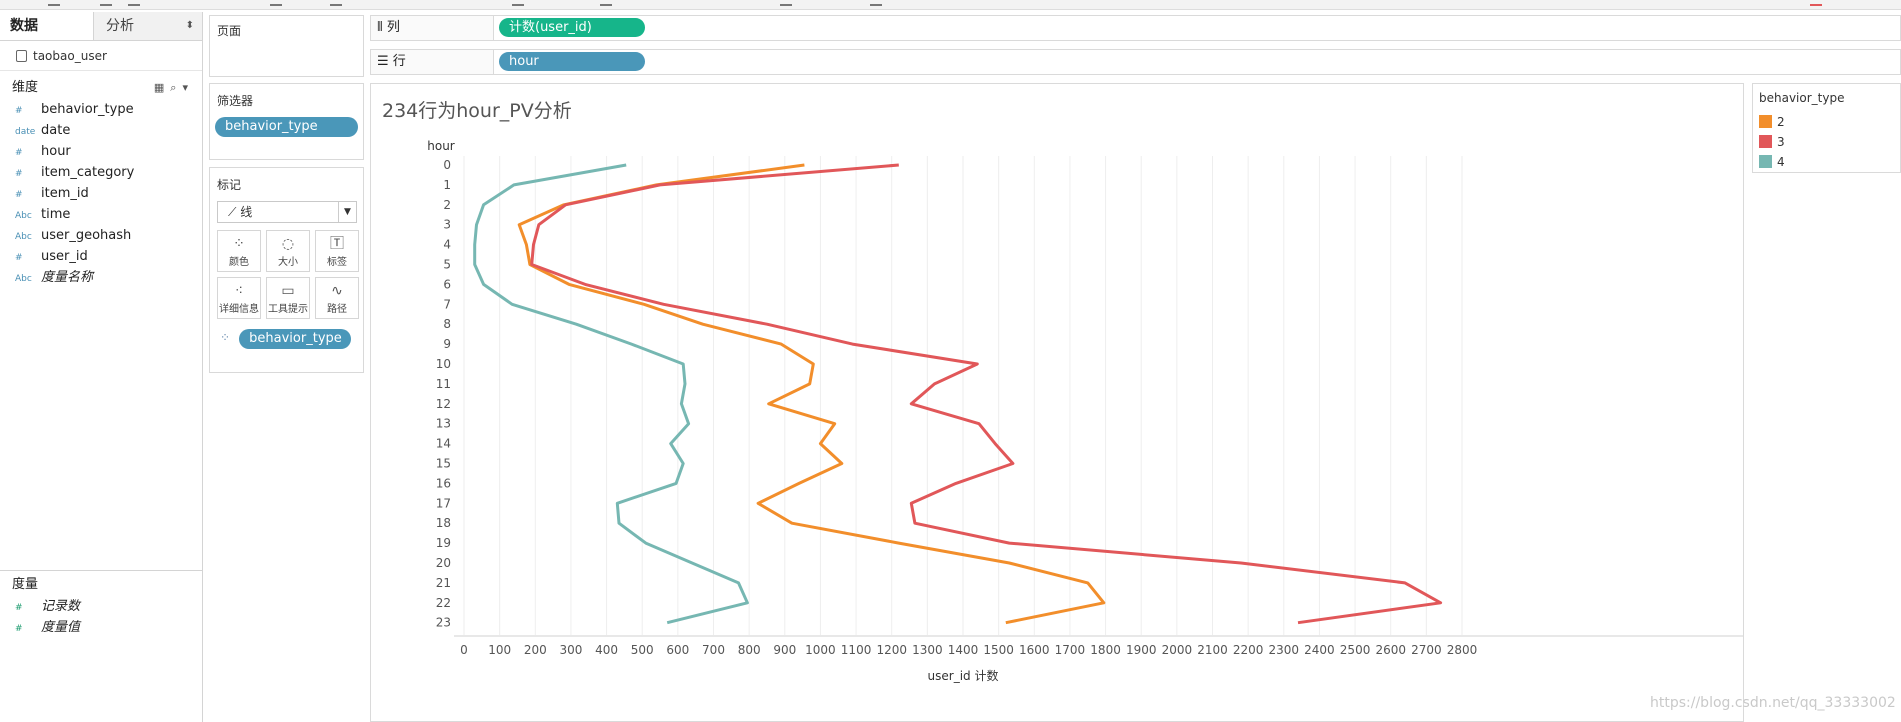 This screenshot has height=722, width=1901. I want to click on color-legend: behavior_type 2 3 4, so click(1826, 128).